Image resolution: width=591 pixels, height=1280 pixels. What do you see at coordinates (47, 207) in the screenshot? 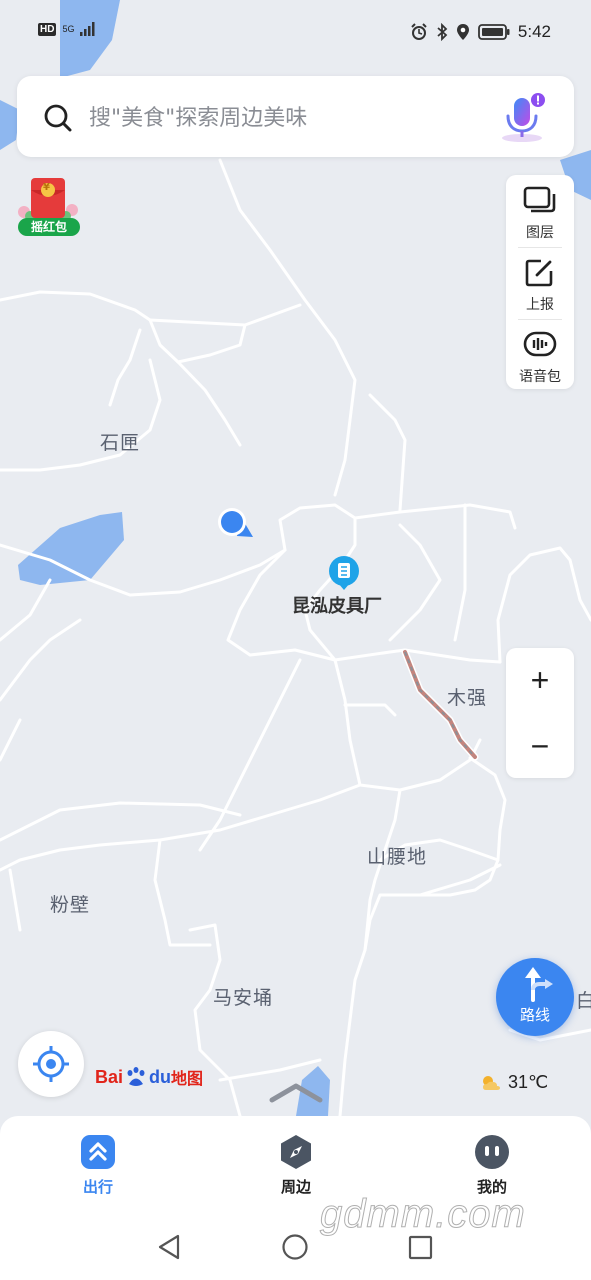
I see `red-packet-button: ¥ 摇红包` at bounding box center [47, 207].